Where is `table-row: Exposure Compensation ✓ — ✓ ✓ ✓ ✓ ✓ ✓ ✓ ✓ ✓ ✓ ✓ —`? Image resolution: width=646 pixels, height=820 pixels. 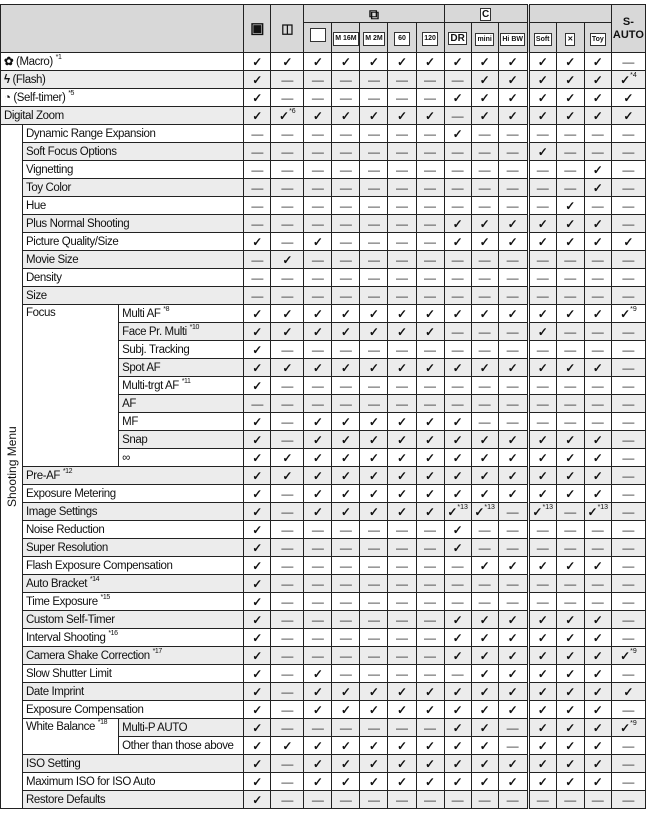 table-row: Exposure Compensation ✓ — ✓ ✓ ✓ ✓ ✓ ✓ ✓ ✓ ✓ ✓ ✓ — is located at coordinates (323, 709).